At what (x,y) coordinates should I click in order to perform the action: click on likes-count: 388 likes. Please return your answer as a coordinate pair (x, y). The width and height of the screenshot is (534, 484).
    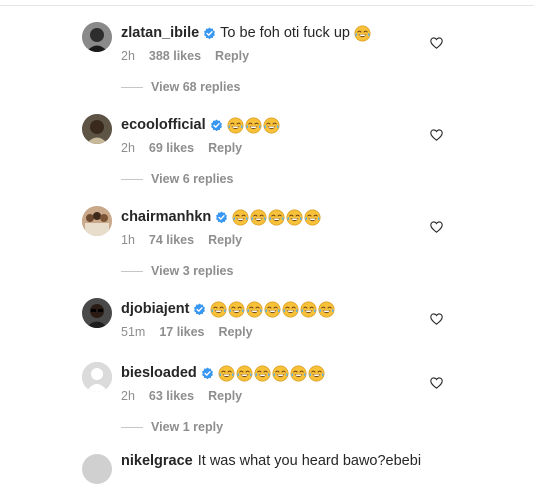
    Looking at the image, I should click on (175, 56).